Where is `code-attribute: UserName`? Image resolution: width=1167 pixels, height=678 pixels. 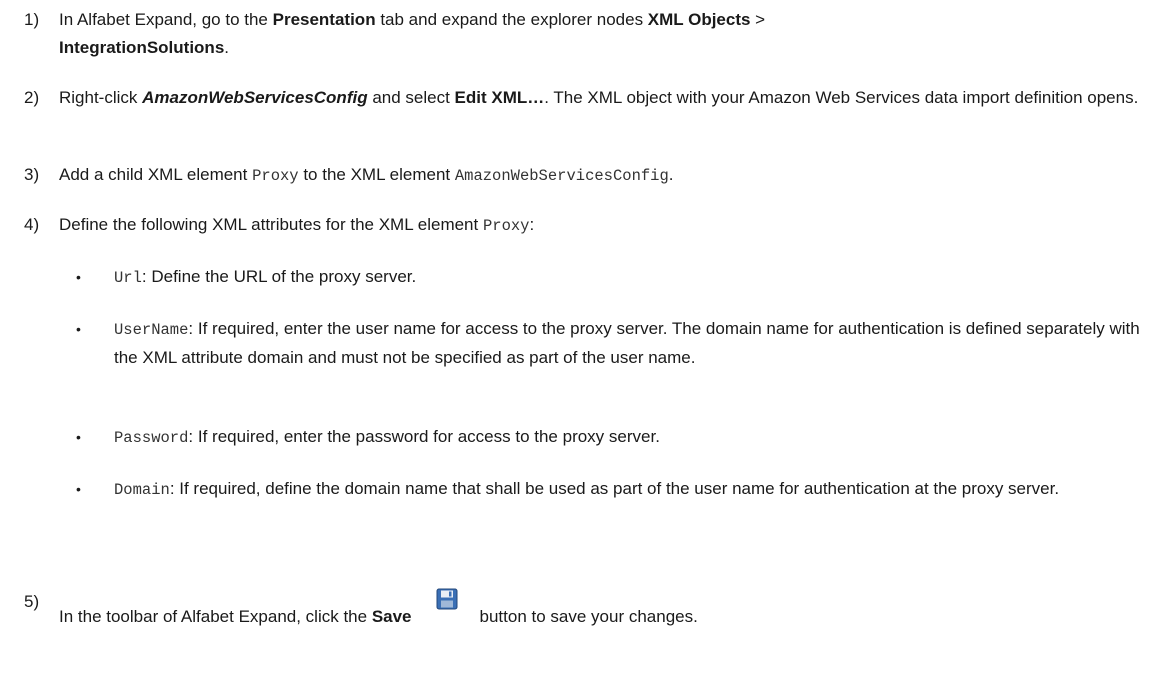 code-attribute: UserName is located at coordinates (151, 330).